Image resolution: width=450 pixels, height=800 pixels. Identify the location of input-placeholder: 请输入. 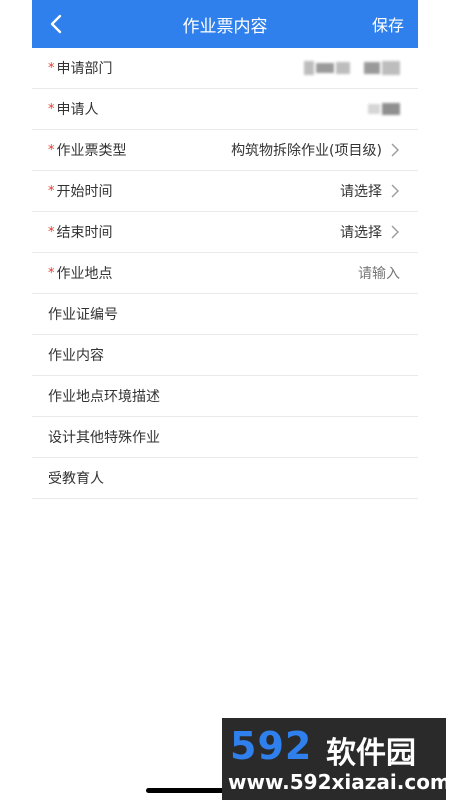
(379, 274).